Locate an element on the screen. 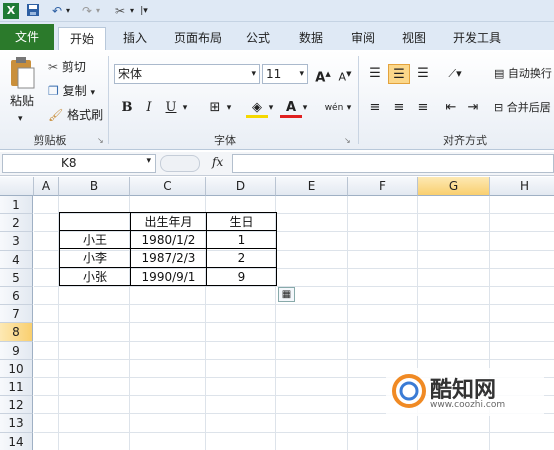 This screenshot has height=450, width=554. watermark: 酷知网 www.coozhi.com is located at coordinates (465, 392).